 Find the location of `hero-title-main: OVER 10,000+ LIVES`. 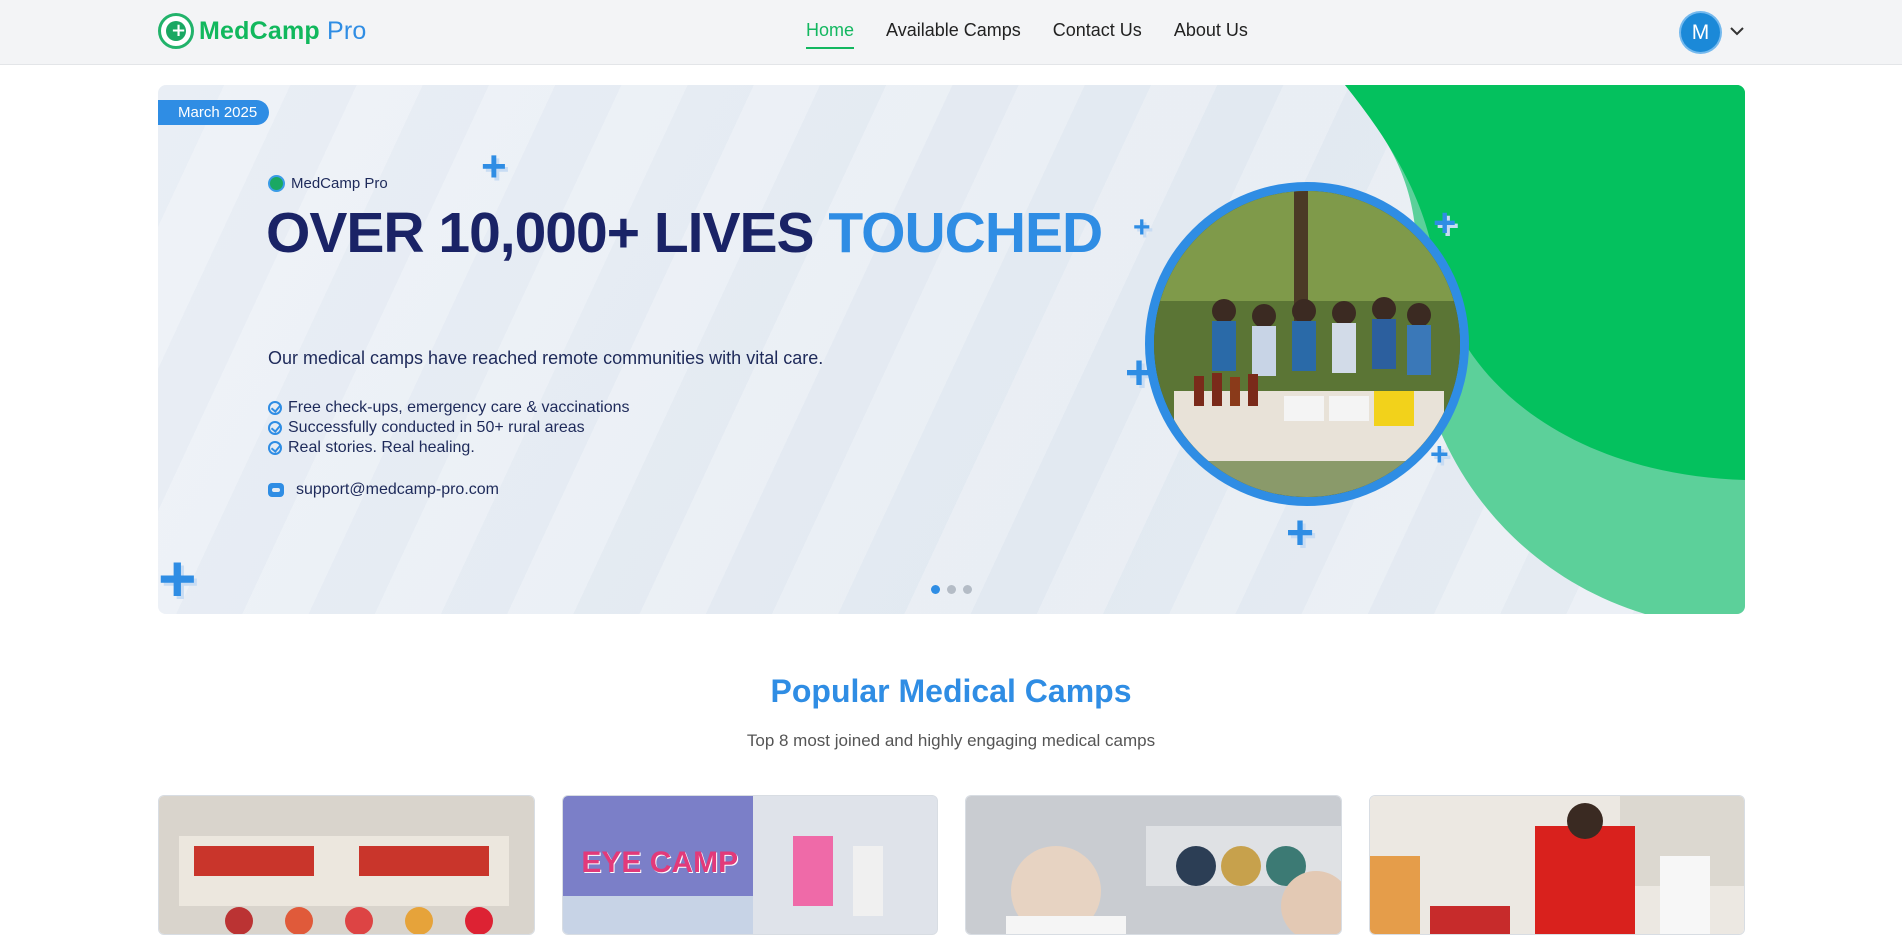

hero-title-main: OVER 10,000+ LIVES is located at coordinates (547, 233).